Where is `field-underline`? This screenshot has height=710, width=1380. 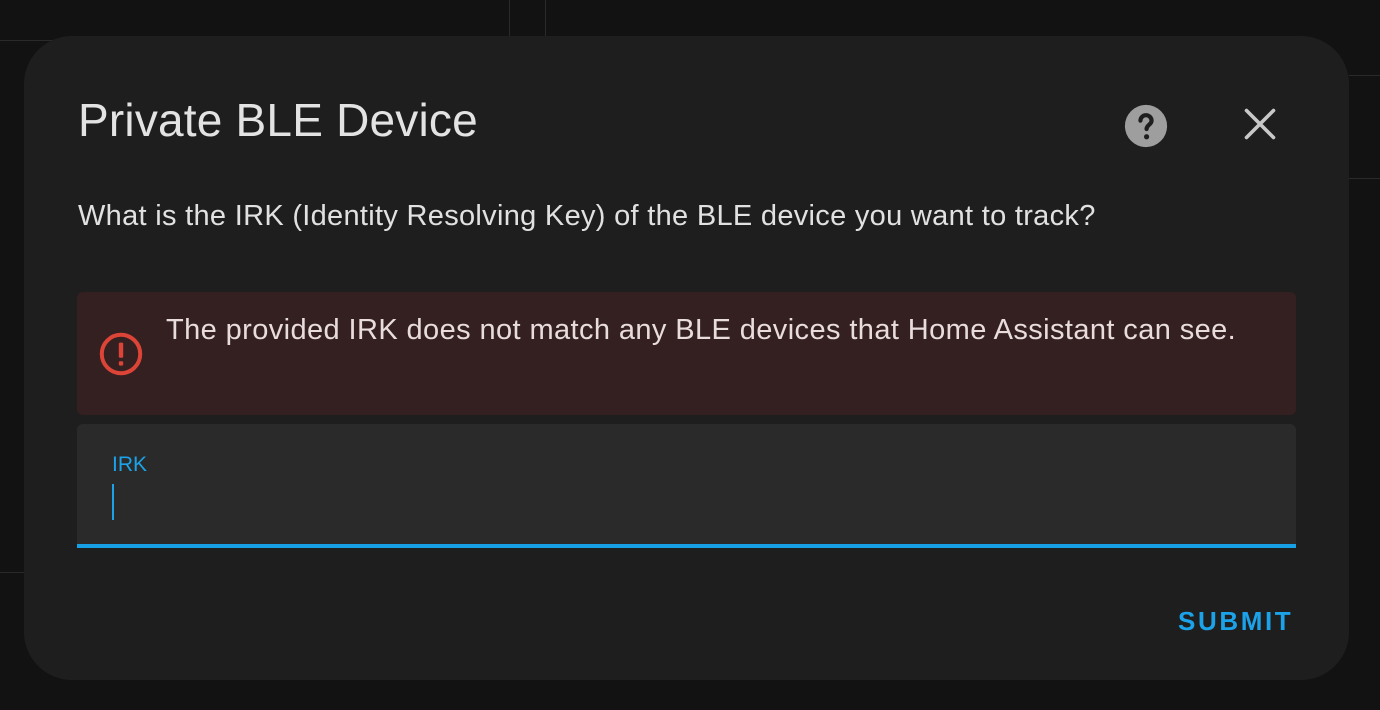 field-underline is located at coordinates (686, 546).